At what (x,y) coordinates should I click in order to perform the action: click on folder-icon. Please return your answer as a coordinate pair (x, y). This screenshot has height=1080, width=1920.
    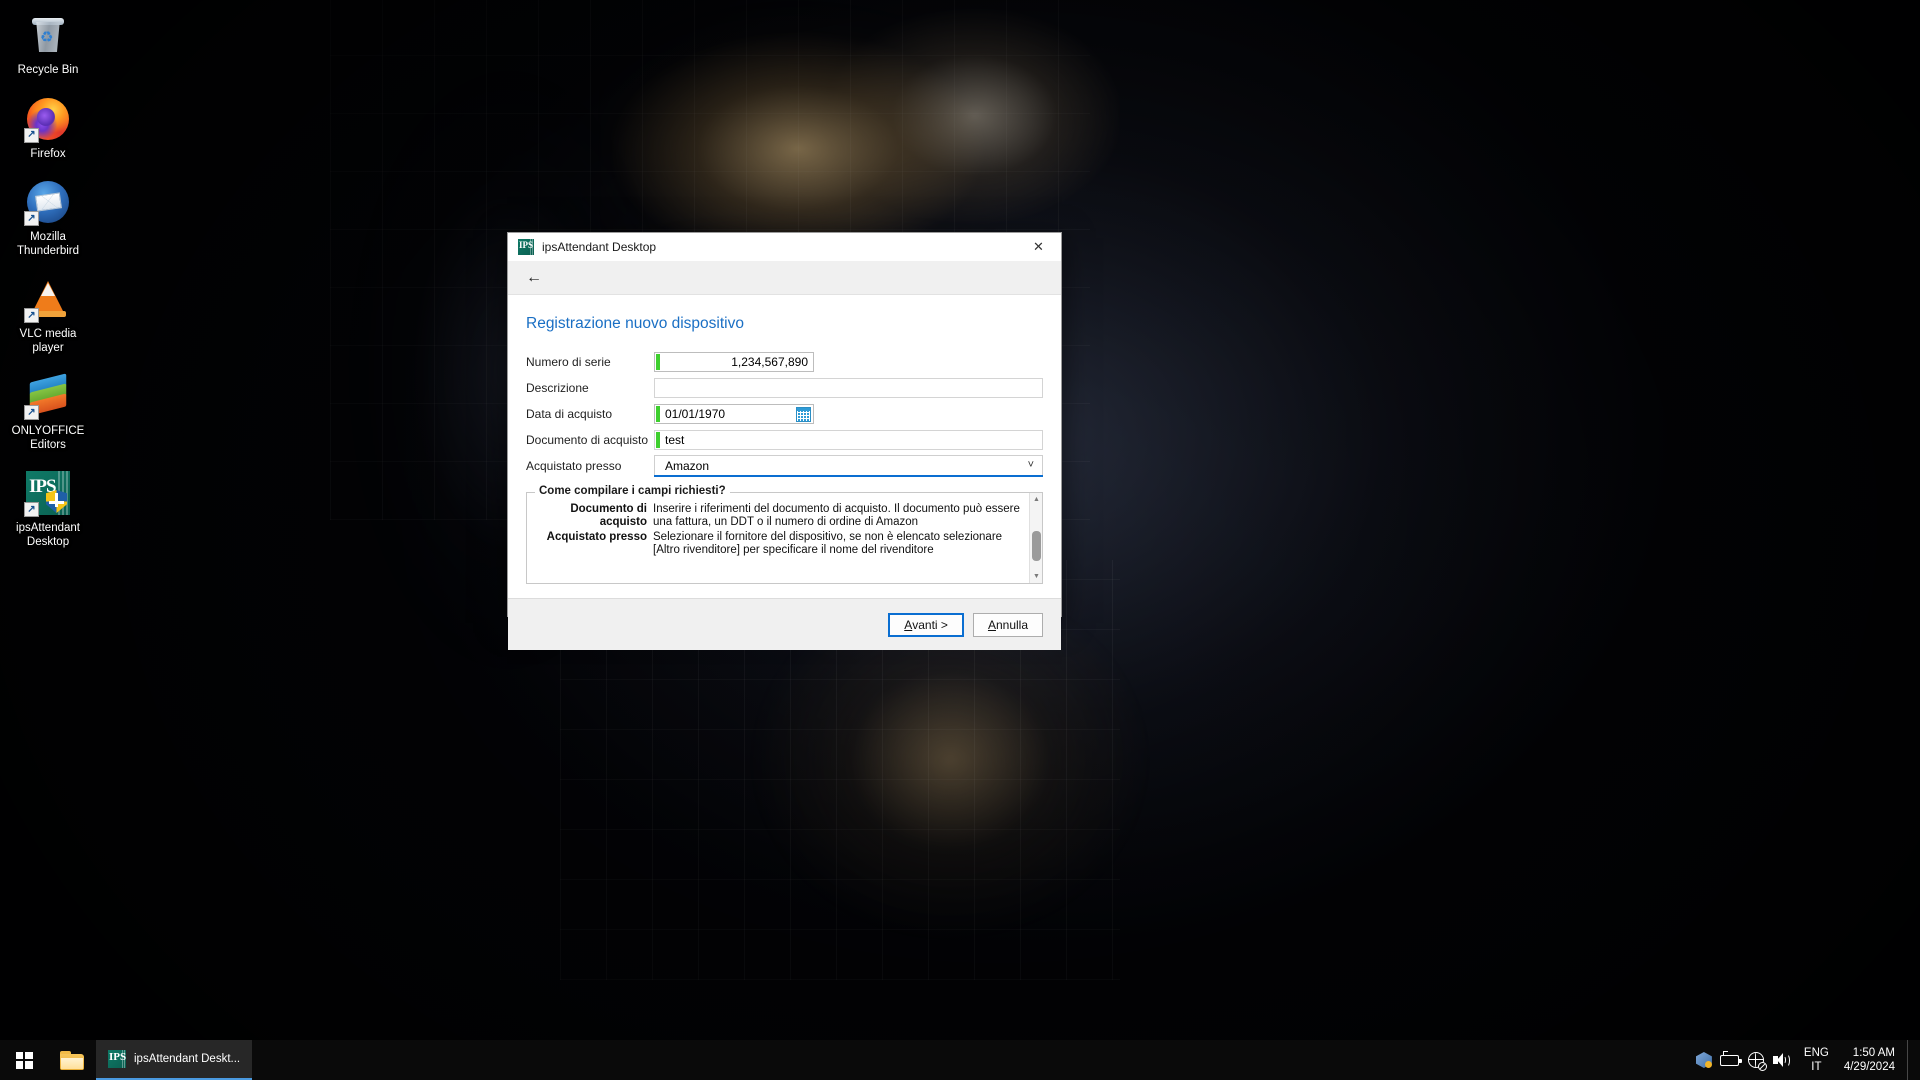
    Looking at the image, I should click on (72, 1060).